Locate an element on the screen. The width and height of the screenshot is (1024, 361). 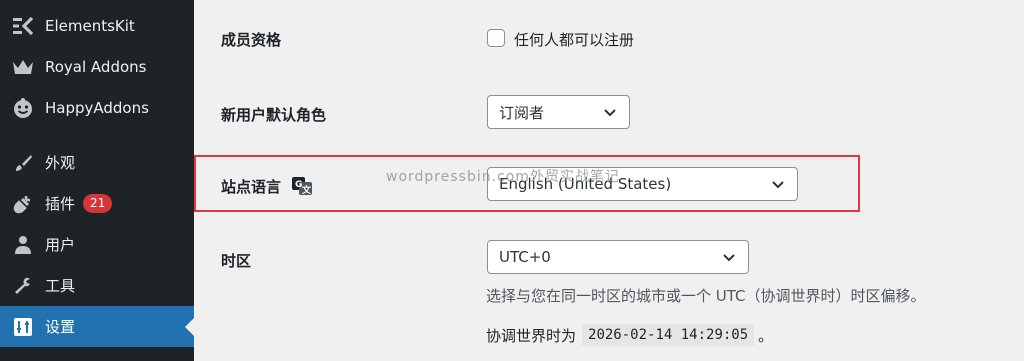
sidebar-item-plugins: 插件 21 is located at coordinates (97, 203).